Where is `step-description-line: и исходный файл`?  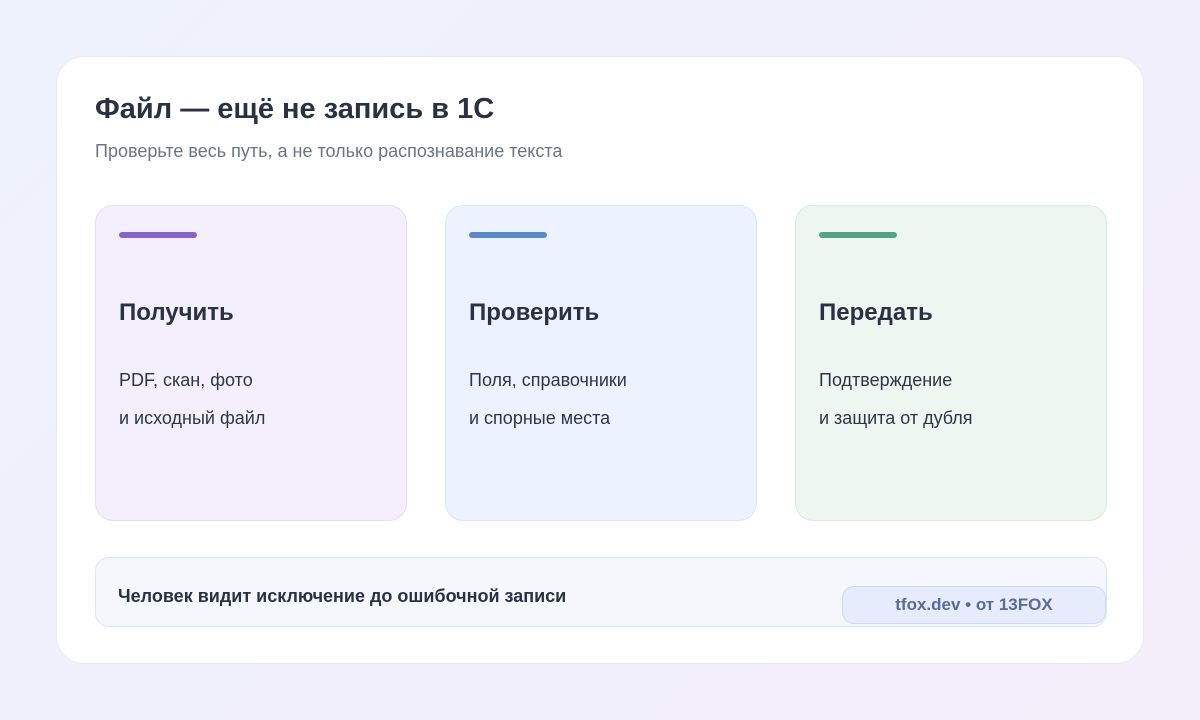
step-description-line: и исходный файл is located at coordinates (192, 418).